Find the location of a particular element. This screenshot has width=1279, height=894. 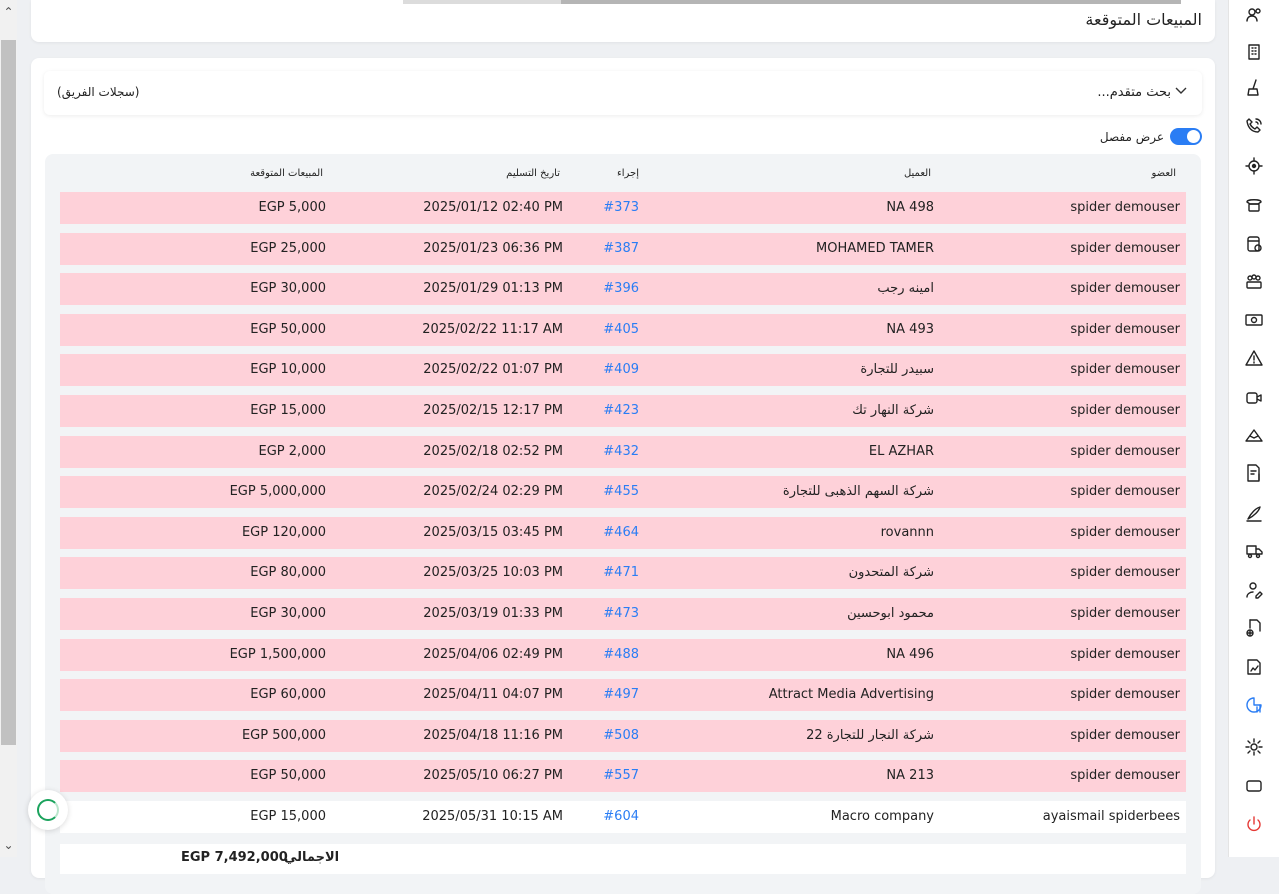

delivery-date-cell: 2025/04/11 04:07 PM is located at coordinates (493, 695).